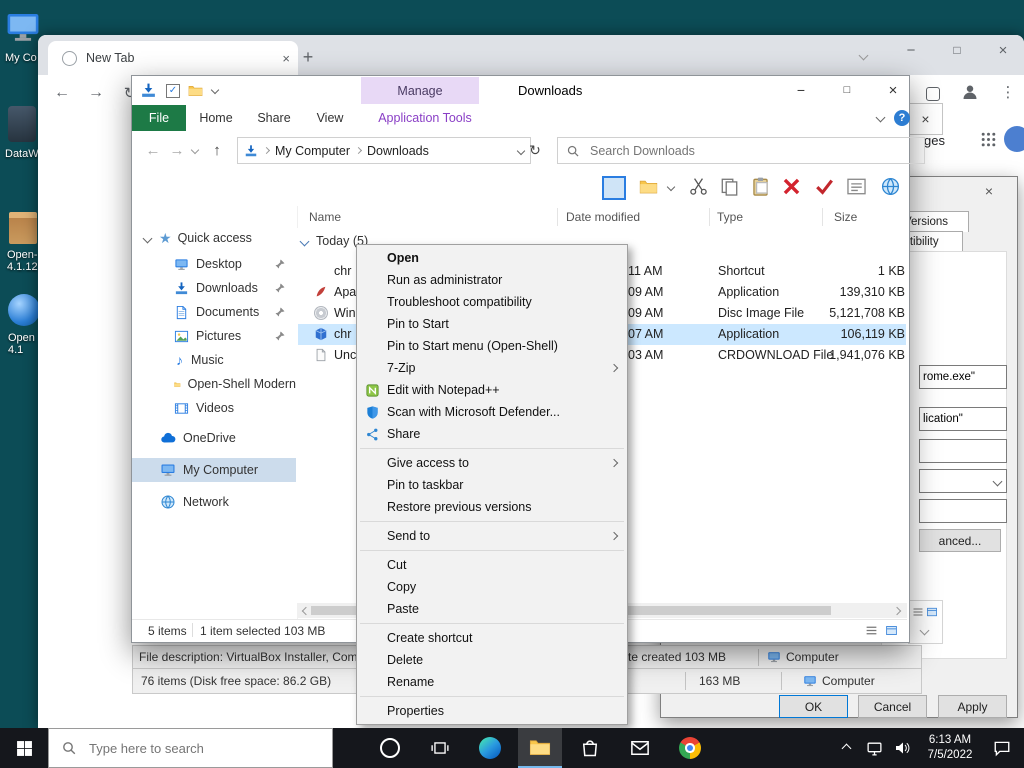 Image resolution: width=1024 pixels, height=768 pixels. Describe the element at coordinates (492, 368) in the screenshot. I see `menu-item-7-zip: 7-Zip` at that location.